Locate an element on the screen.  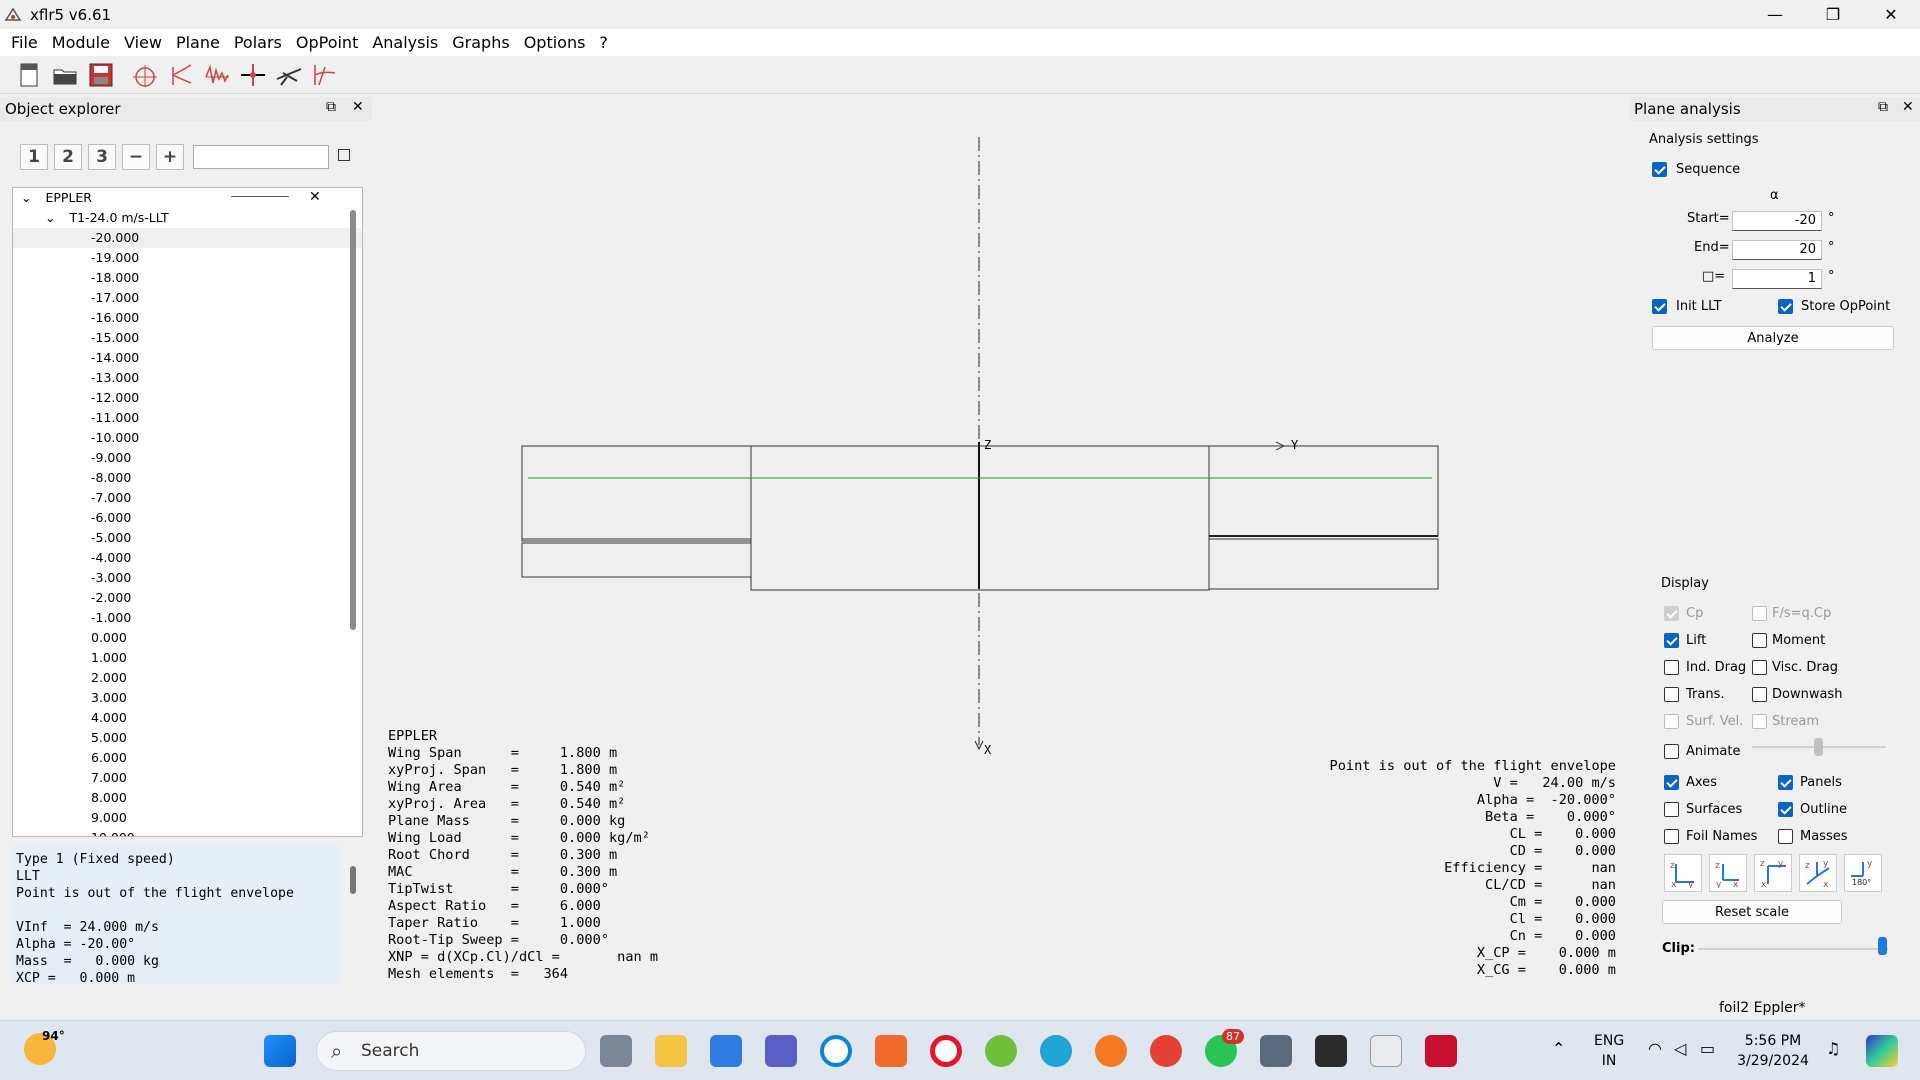
tree-opp-row: -1.000 is located at coordinates (187, 618).